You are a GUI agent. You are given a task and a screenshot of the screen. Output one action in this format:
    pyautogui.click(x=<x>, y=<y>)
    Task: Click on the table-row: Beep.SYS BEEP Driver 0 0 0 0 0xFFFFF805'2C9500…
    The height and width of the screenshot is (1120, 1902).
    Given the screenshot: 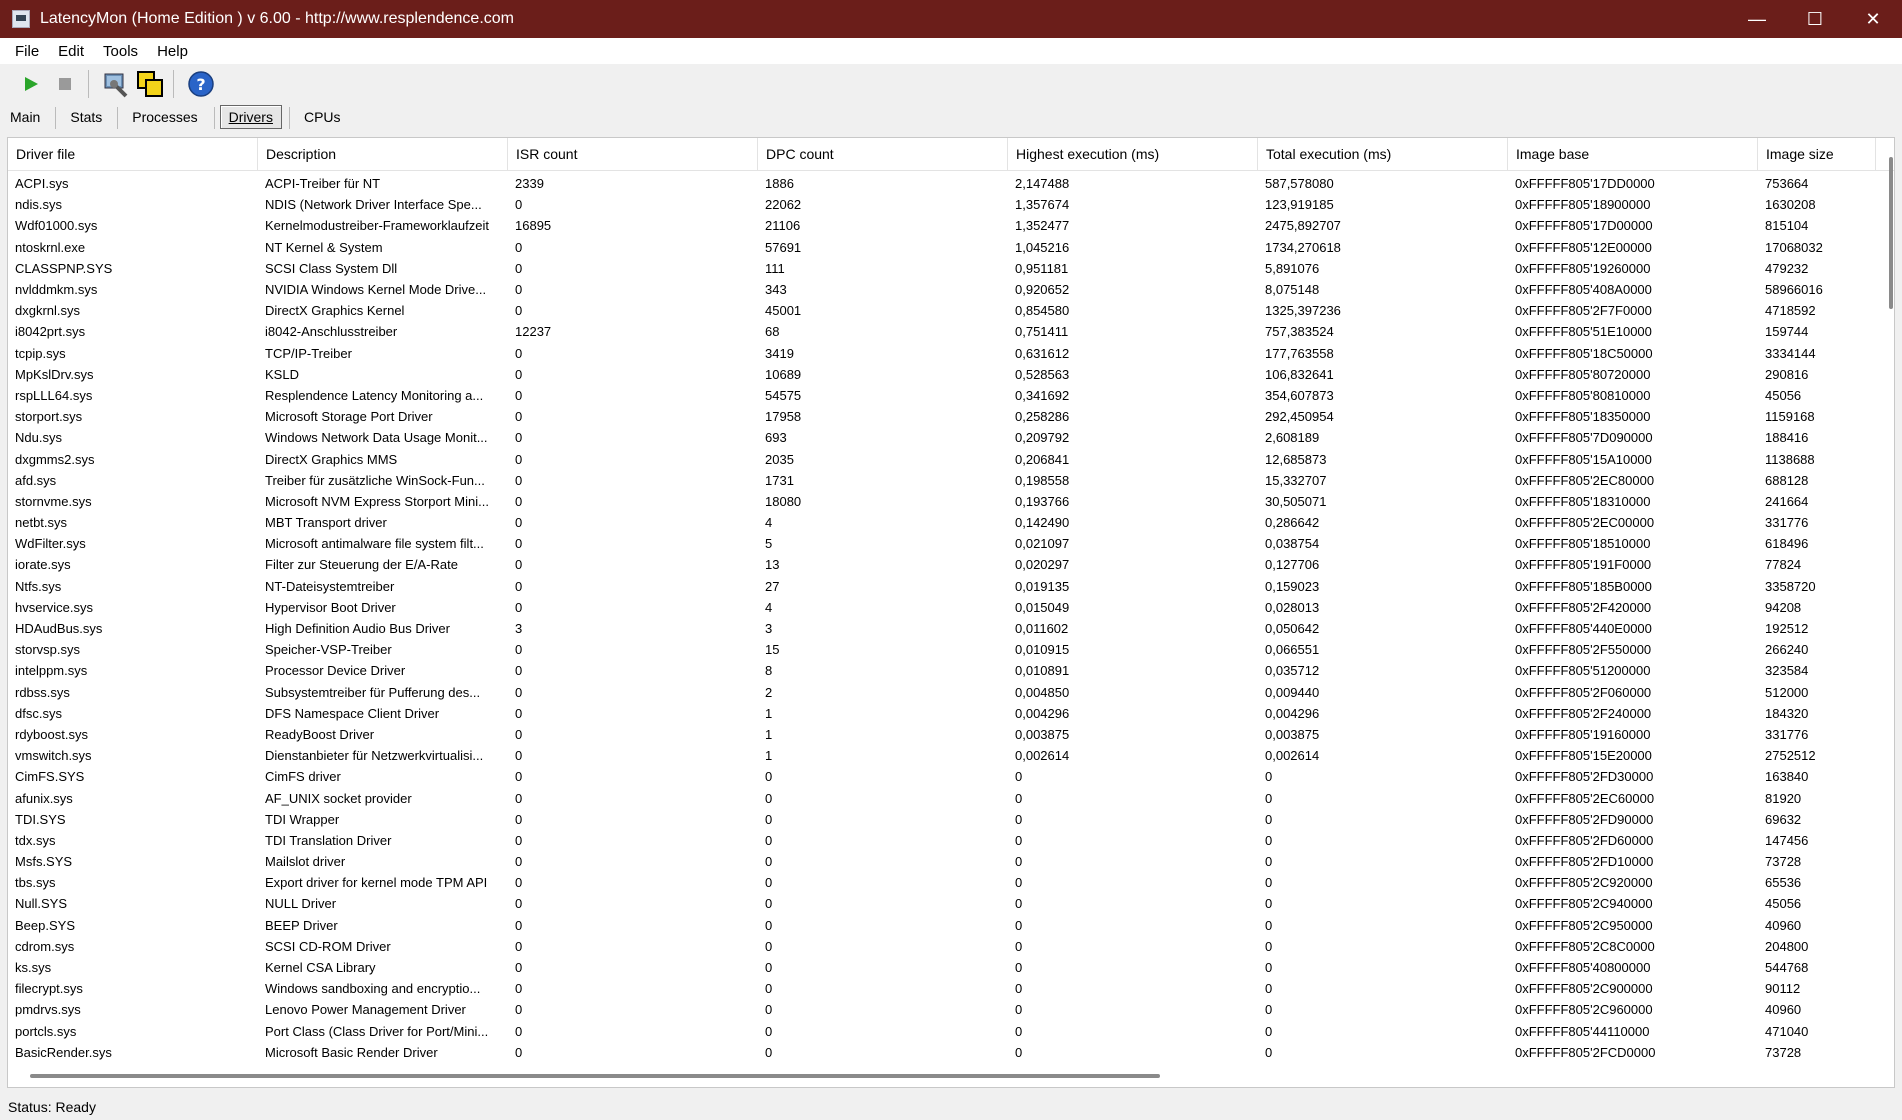 What is the action you would take?
    pyautogui.click(x=951, y=925)
    